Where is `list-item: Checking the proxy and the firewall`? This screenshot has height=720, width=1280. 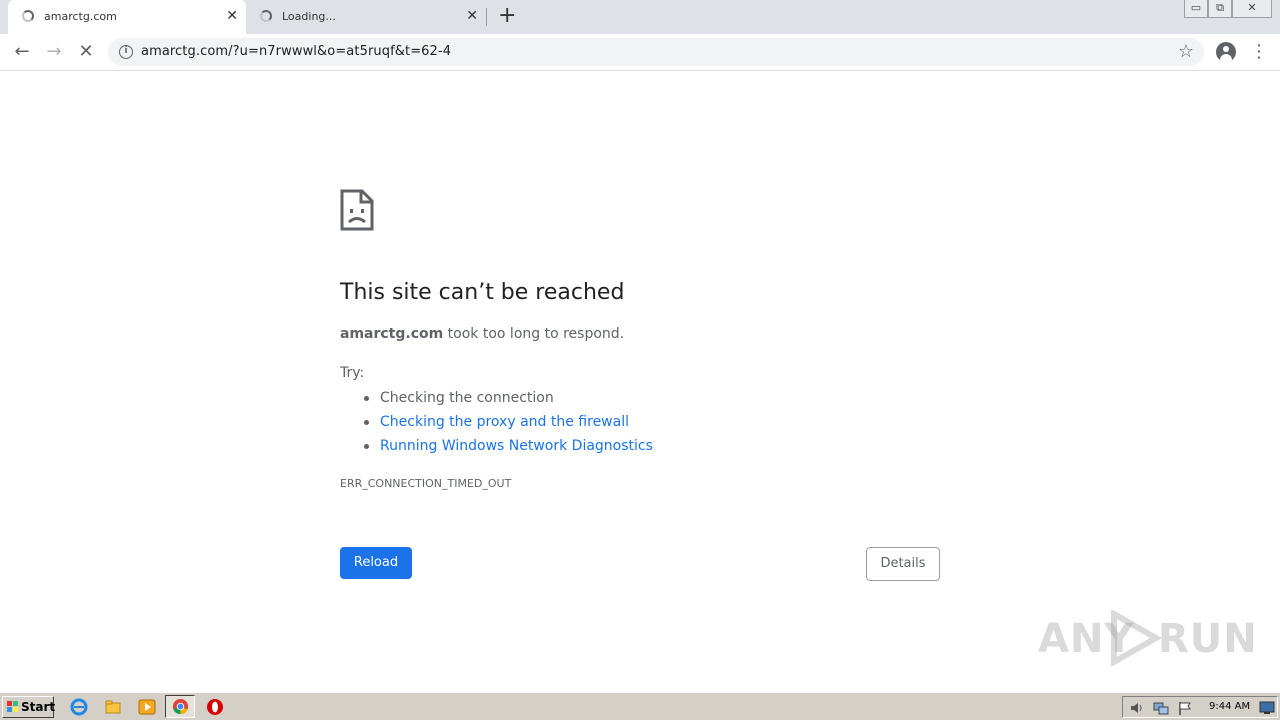
list-item: Checking the proxy and the firewall is located at coordinates (496, 425).